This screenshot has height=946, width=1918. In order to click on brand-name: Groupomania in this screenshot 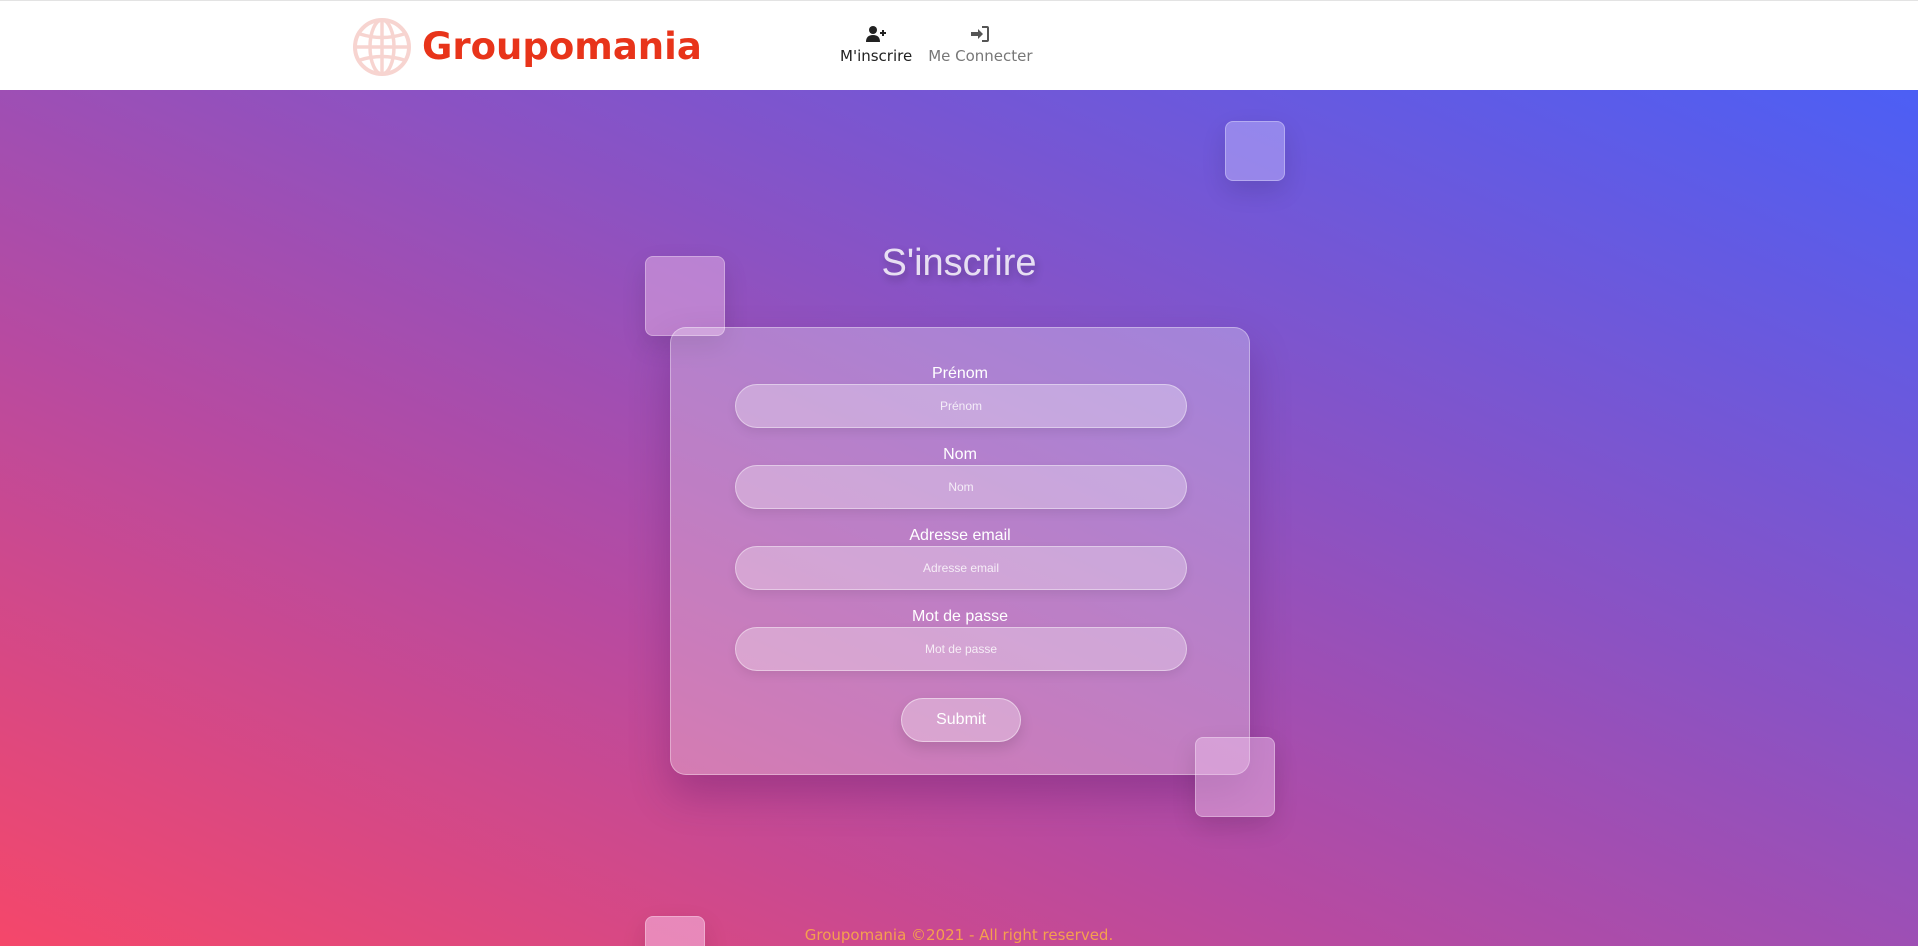, I will do `click(562, 46)`.